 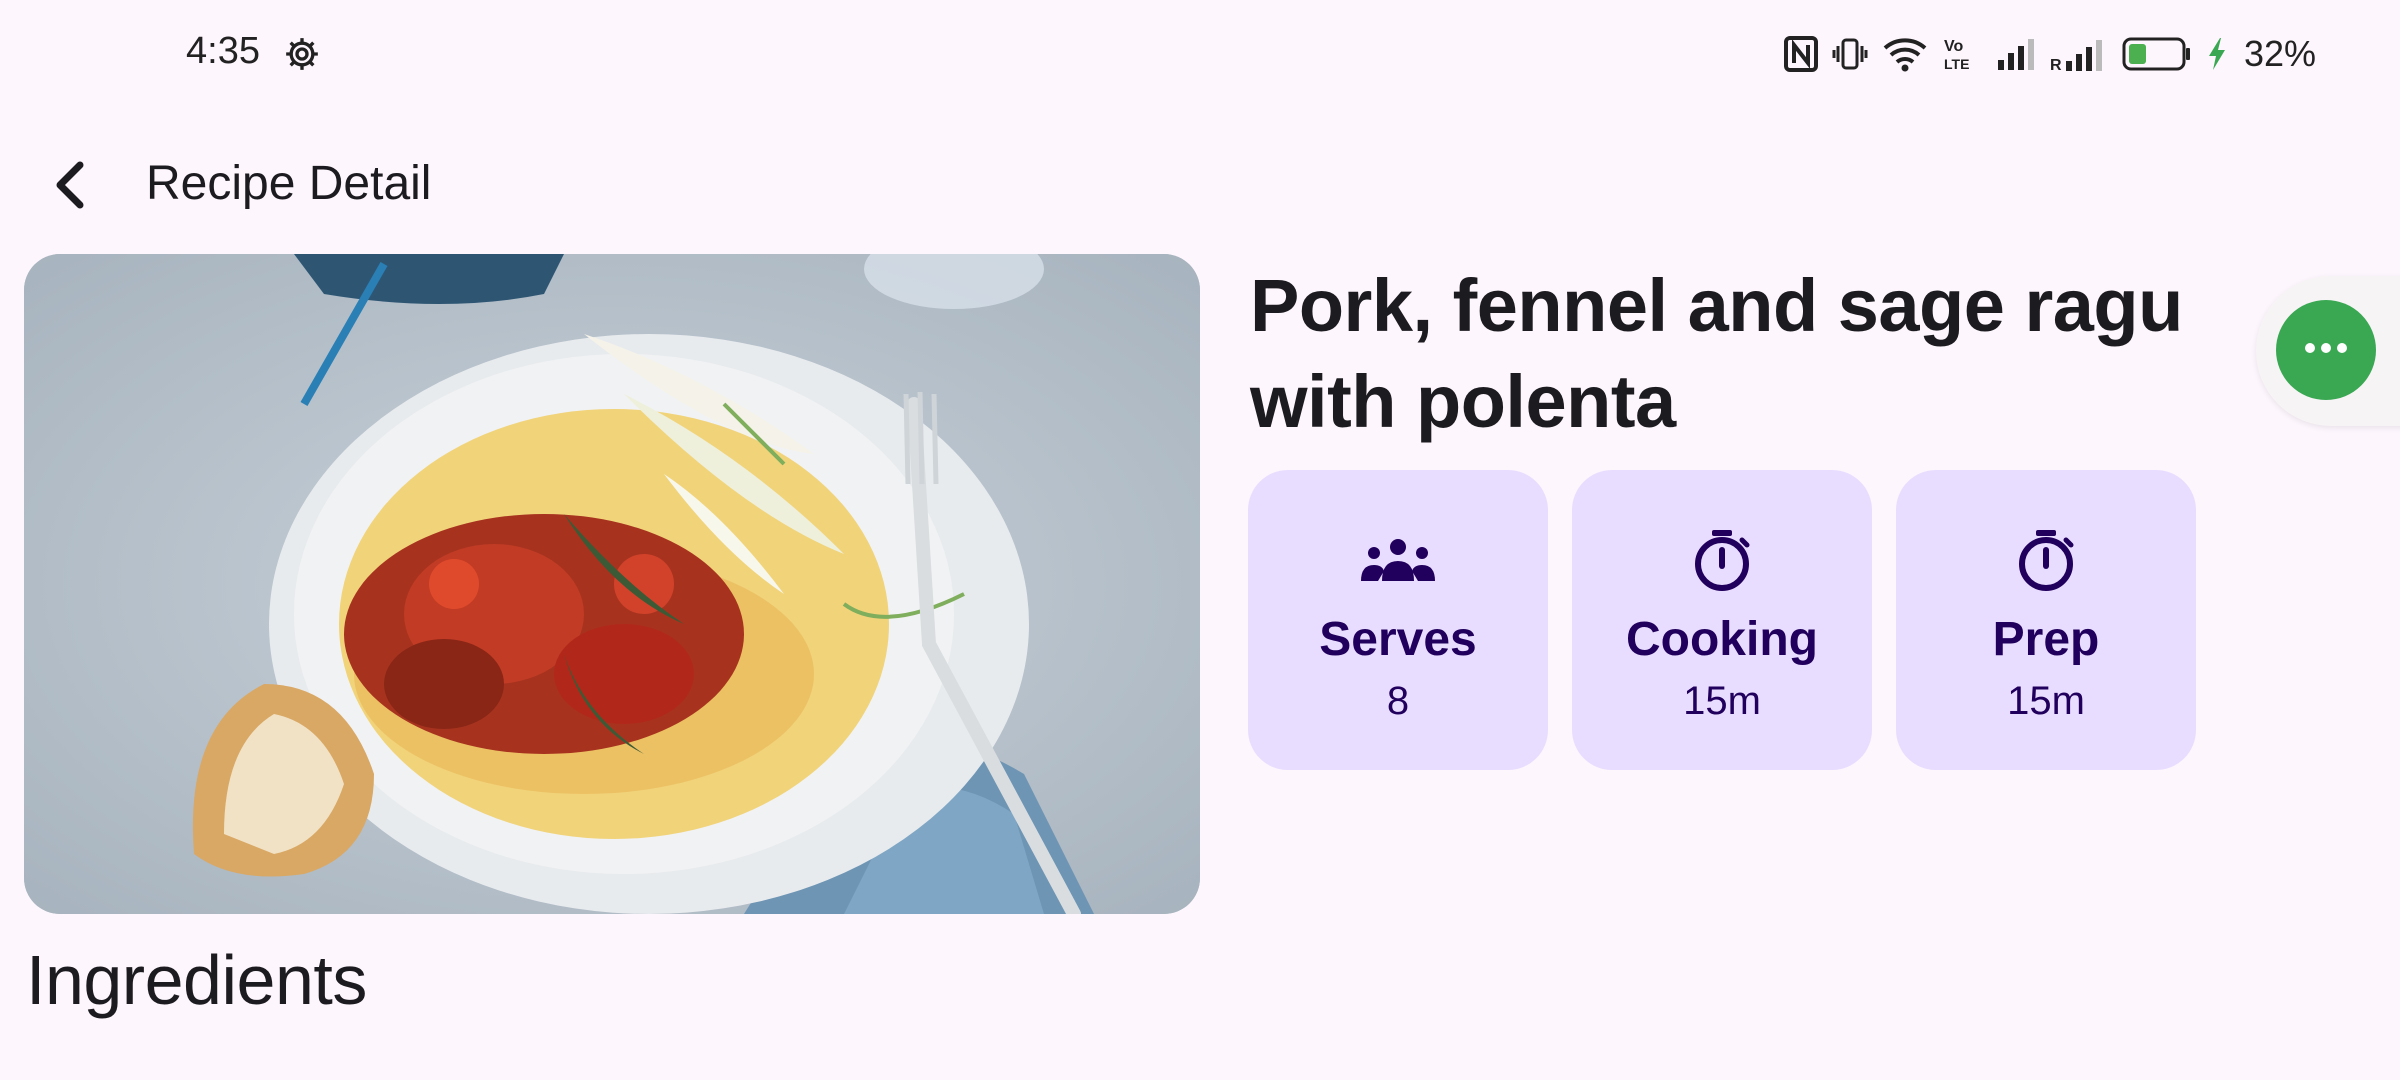 I want to click on more-horizontal-icon, so click(x=2326, y=350).